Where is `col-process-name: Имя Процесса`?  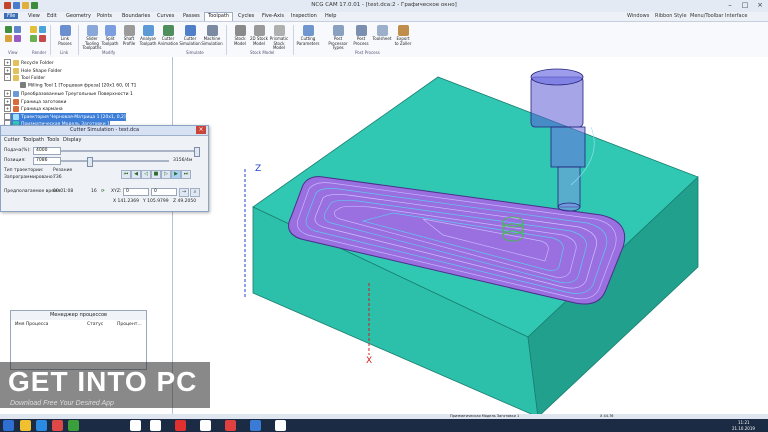 col-process-name: Имя Процесса is located at coordinates (31, 326).